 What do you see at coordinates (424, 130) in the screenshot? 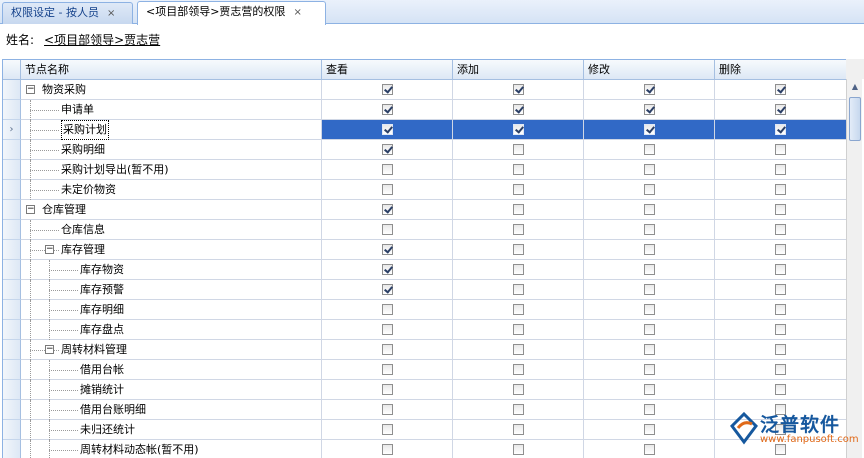
I see `table-row: › 采购计划` at bounding box center [424, 130].